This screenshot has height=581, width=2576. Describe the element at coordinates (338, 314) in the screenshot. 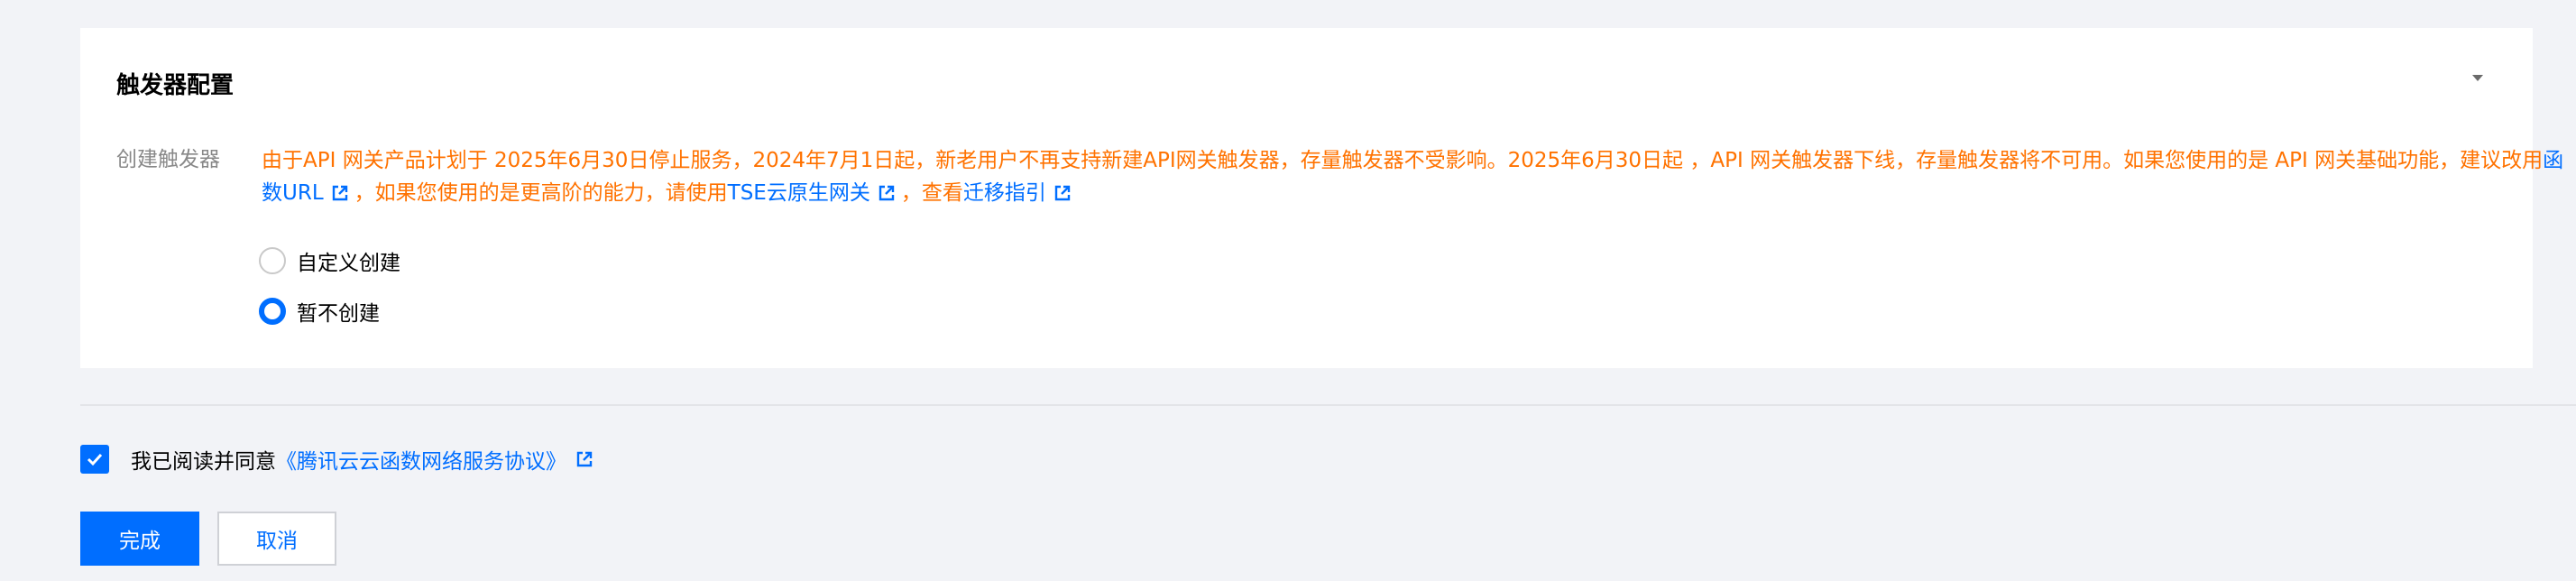

I see `radio-no-create-label: 暂不创建` at that location.